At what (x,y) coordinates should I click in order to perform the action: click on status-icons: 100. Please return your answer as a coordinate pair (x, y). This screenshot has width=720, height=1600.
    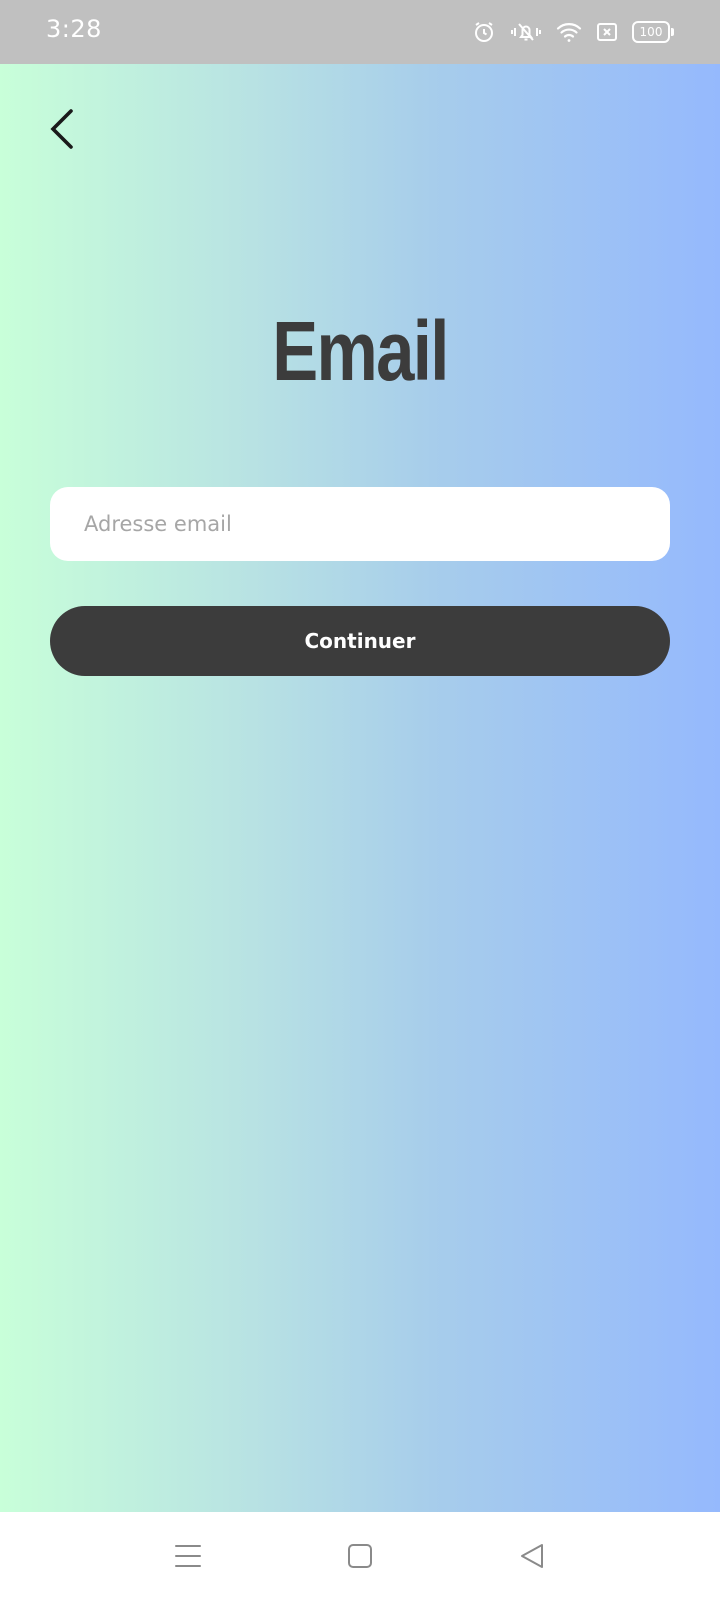
    Looking at the image, I should click on (573, 32).